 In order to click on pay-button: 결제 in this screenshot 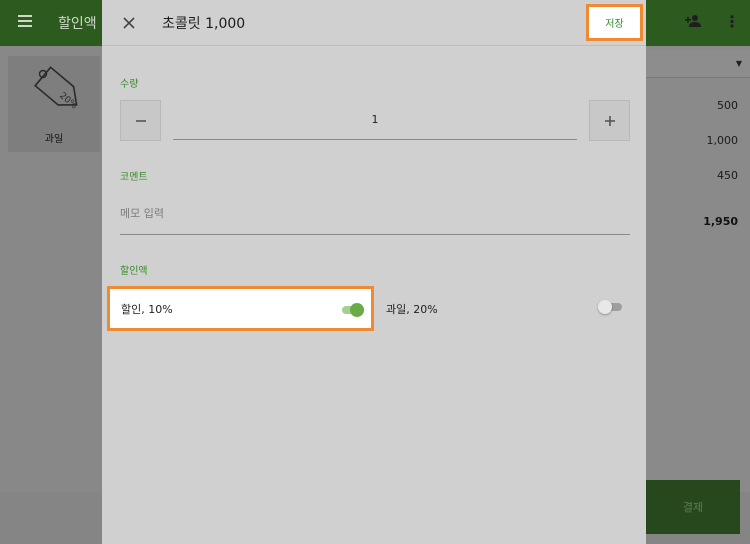, I will do `click(693, 507)`.